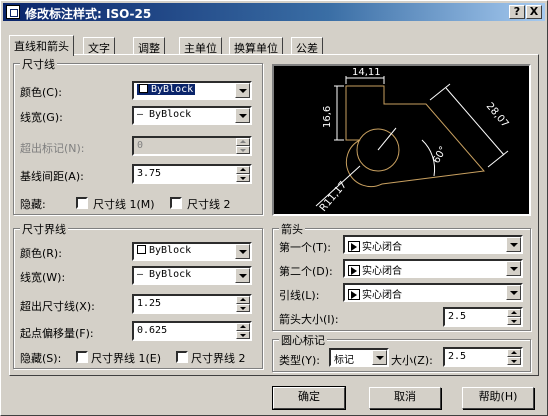 Image resolution: width=548 pixels, height=416 pixels. Describe the element at coordinates (52, 148) in the screenshot. I see `dim-extend-label: 超出标记(N):` at that location.